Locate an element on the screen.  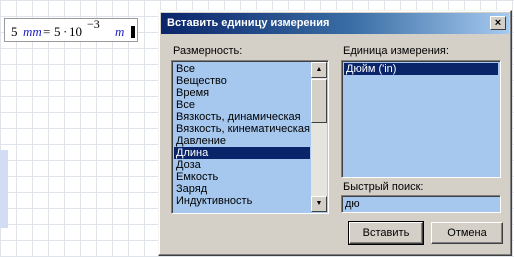
scroll-down-button: ▼ is located at coordinates (319, 204).